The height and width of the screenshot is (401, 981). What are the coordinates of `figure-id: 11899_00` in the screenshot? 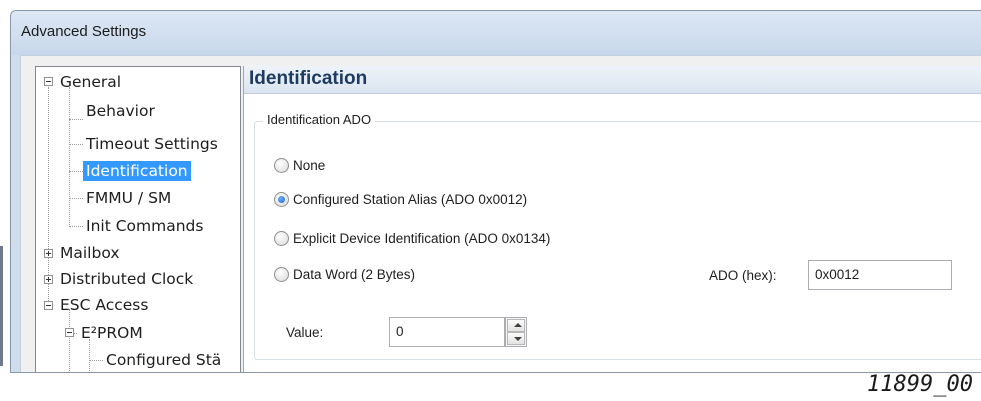 It's located at (920, 384).